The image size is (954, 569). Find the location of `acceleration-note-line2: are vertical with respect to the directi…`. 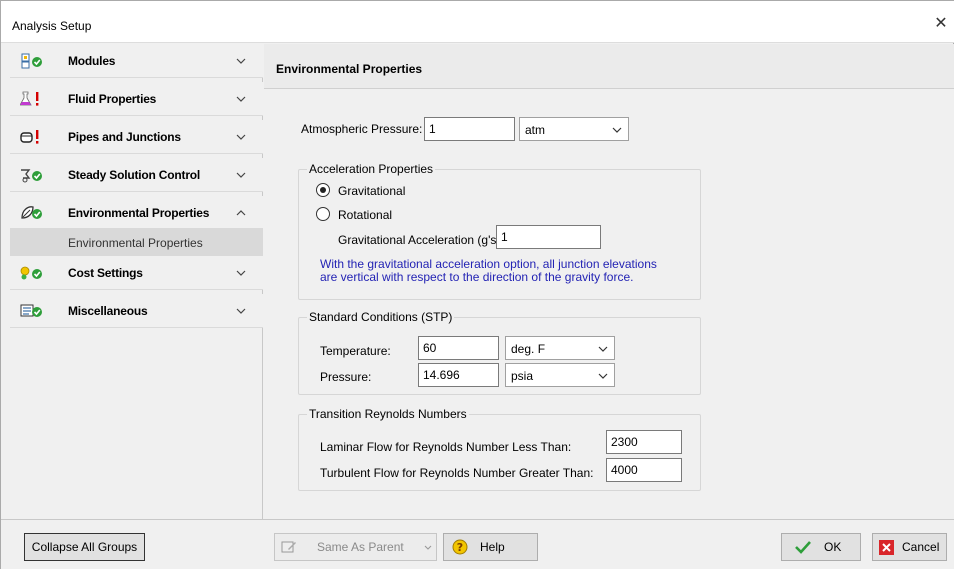

acceleration-note-line2: are vertical with respect to the directi… is located at coordinates (477, 277).